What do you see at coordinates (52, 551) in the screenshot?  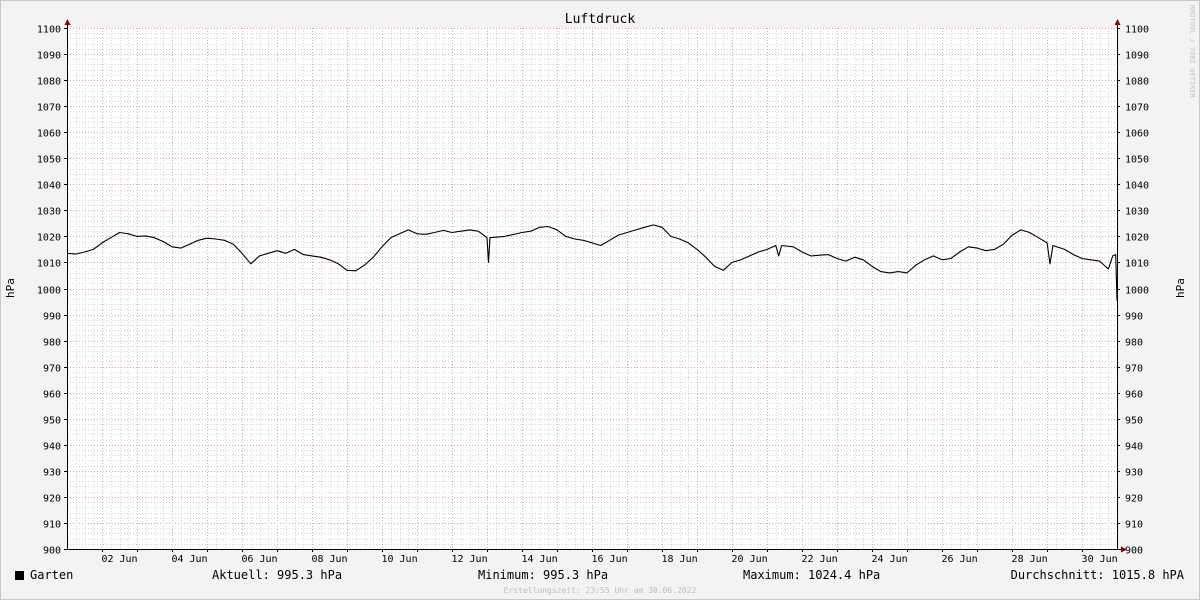 I see `y-tick-label-left: 900` at bounding box center [52, 551].